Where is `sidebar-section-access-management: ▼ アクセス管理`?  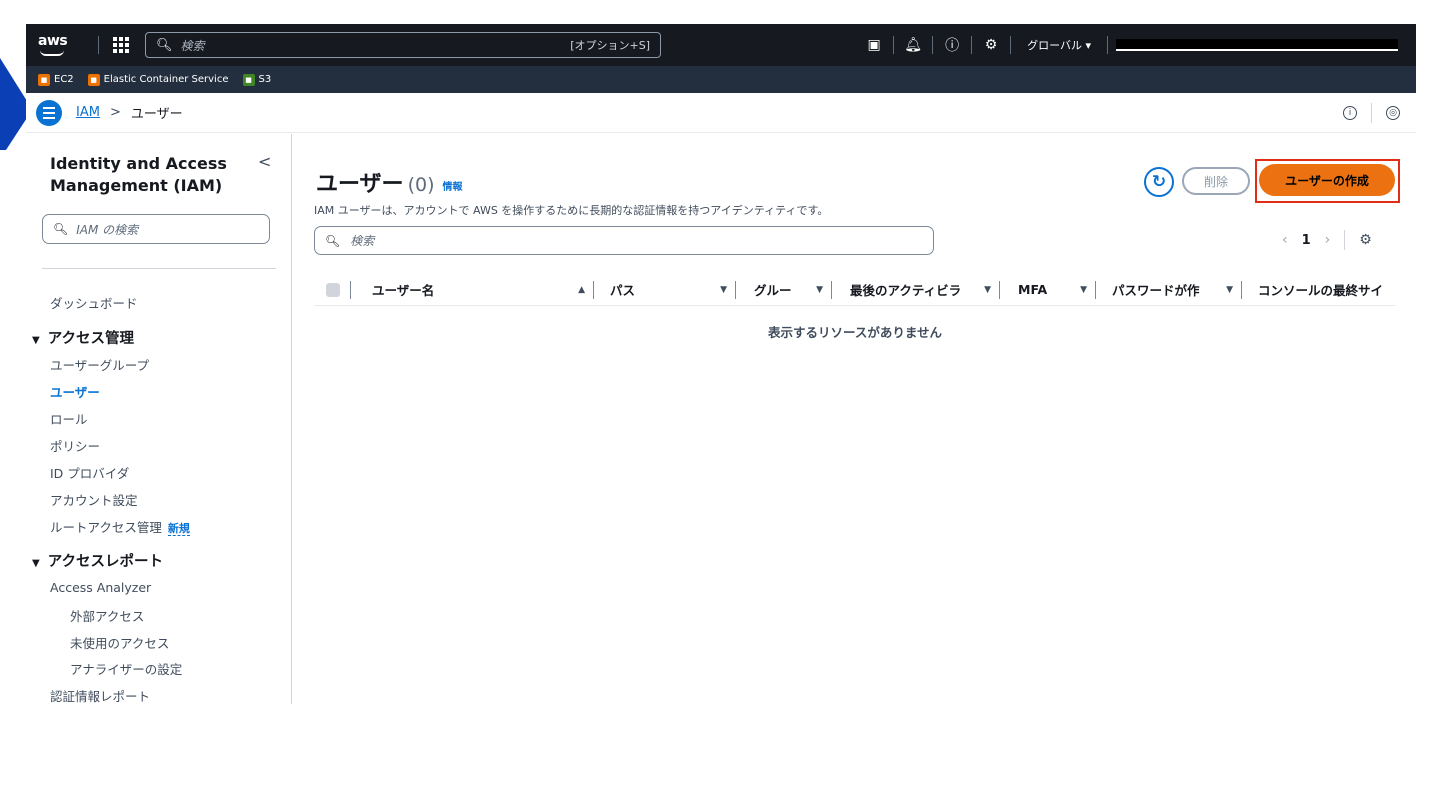 sidebar-section-access-management: ▼ アクセス管理 is located at coordinates (83, 337).